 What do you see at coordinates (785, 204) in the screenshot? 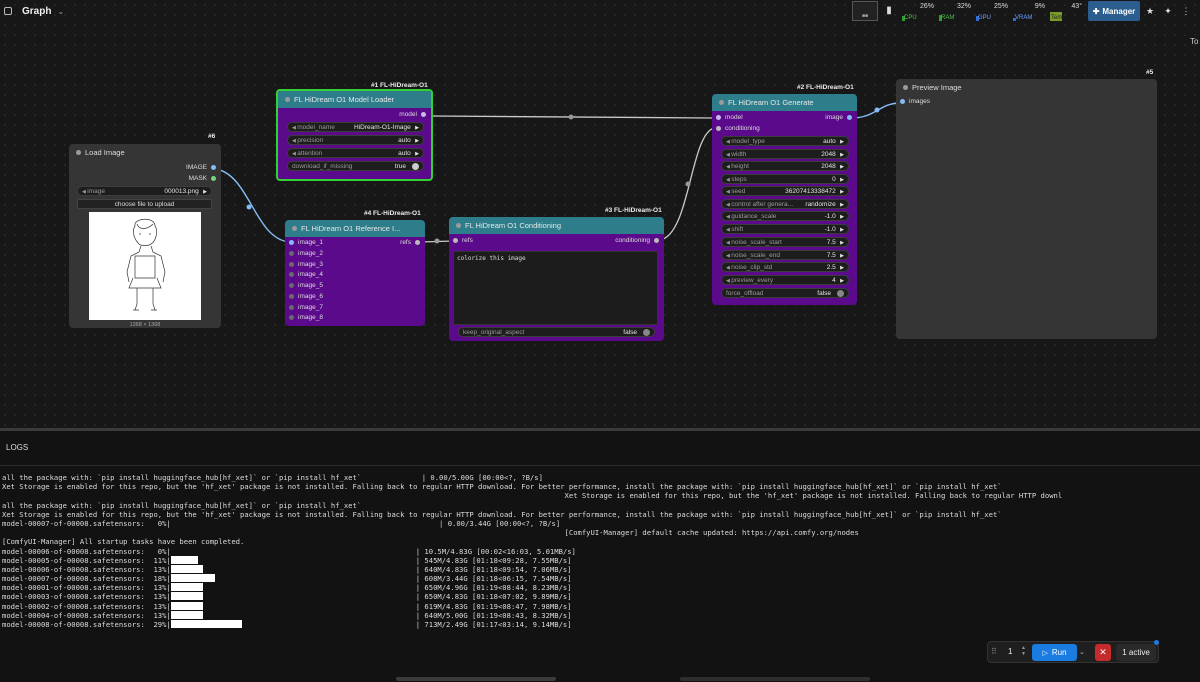
I see `widget-control-after-generate: control after genera... randomize` at bounding box center [785, 204].